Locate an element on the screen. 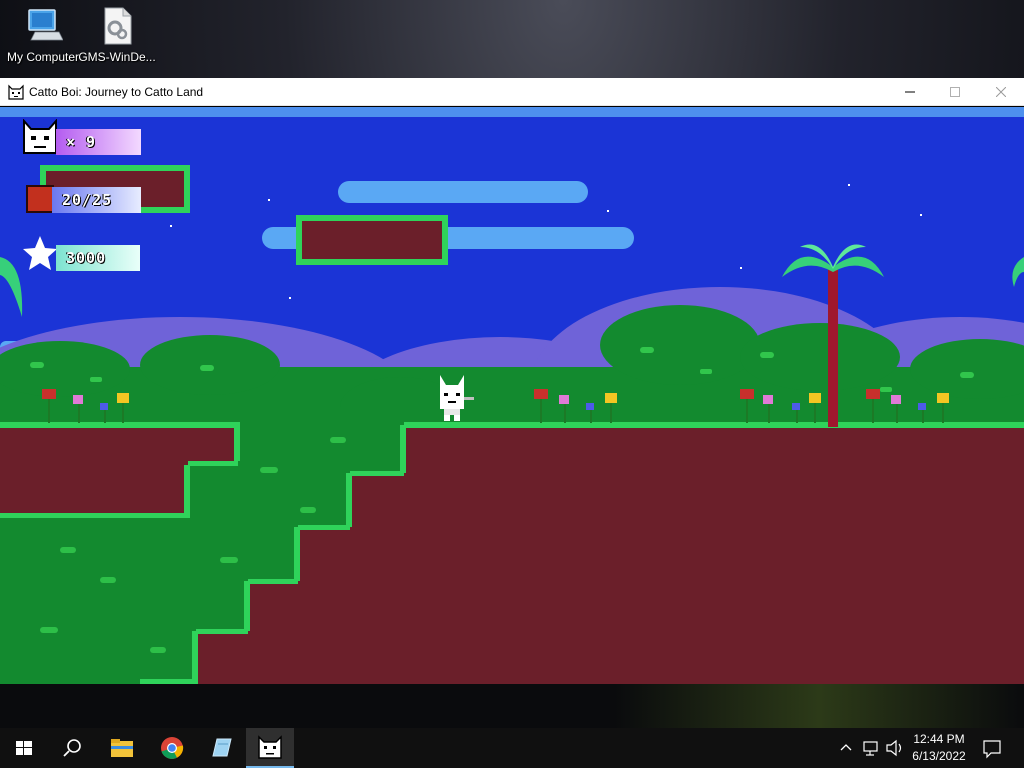 The width and height of the screenshot is (1024, 768). minimize-button is located at coordinates (910, 92).